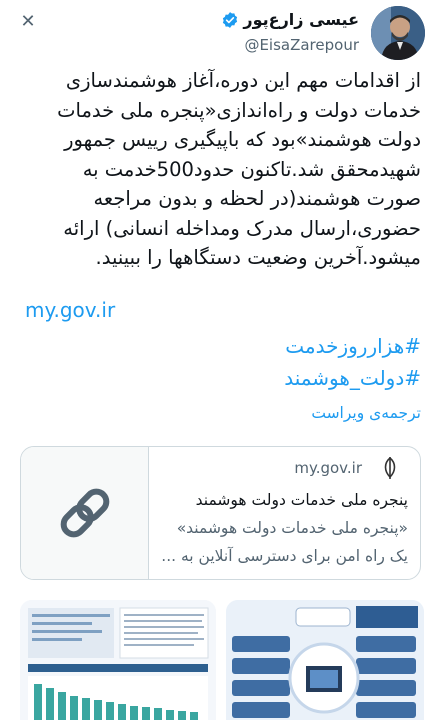 The width and height of the screenshot is (443, 720). Describe the element at coordinates (239, 110) in the screenshot. I see `tweet-line: خدمات دولت و راه‌اندازی«پنجره ملی خدمات` at that location.